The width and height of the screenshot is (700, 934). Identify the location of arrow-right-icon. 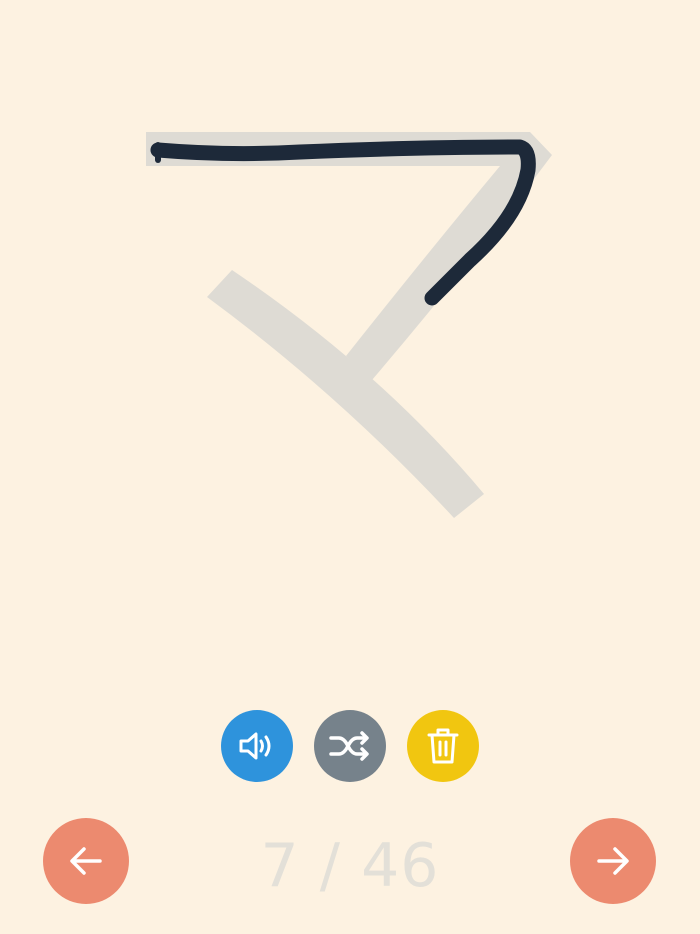
(613, 861).